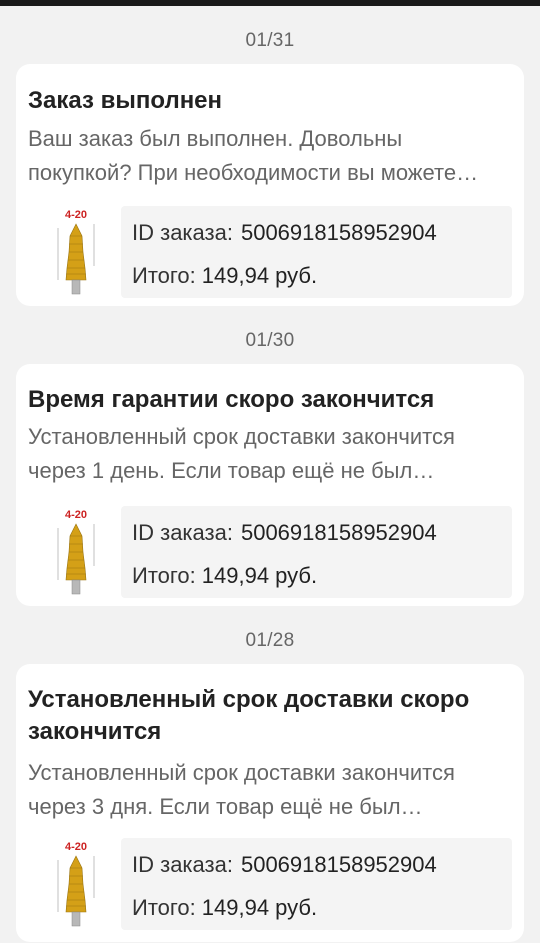 The height and width of the screenshot is (943, 540). I want to click on notification-title: Время гарантии скоро закончится, so click(231, 399).